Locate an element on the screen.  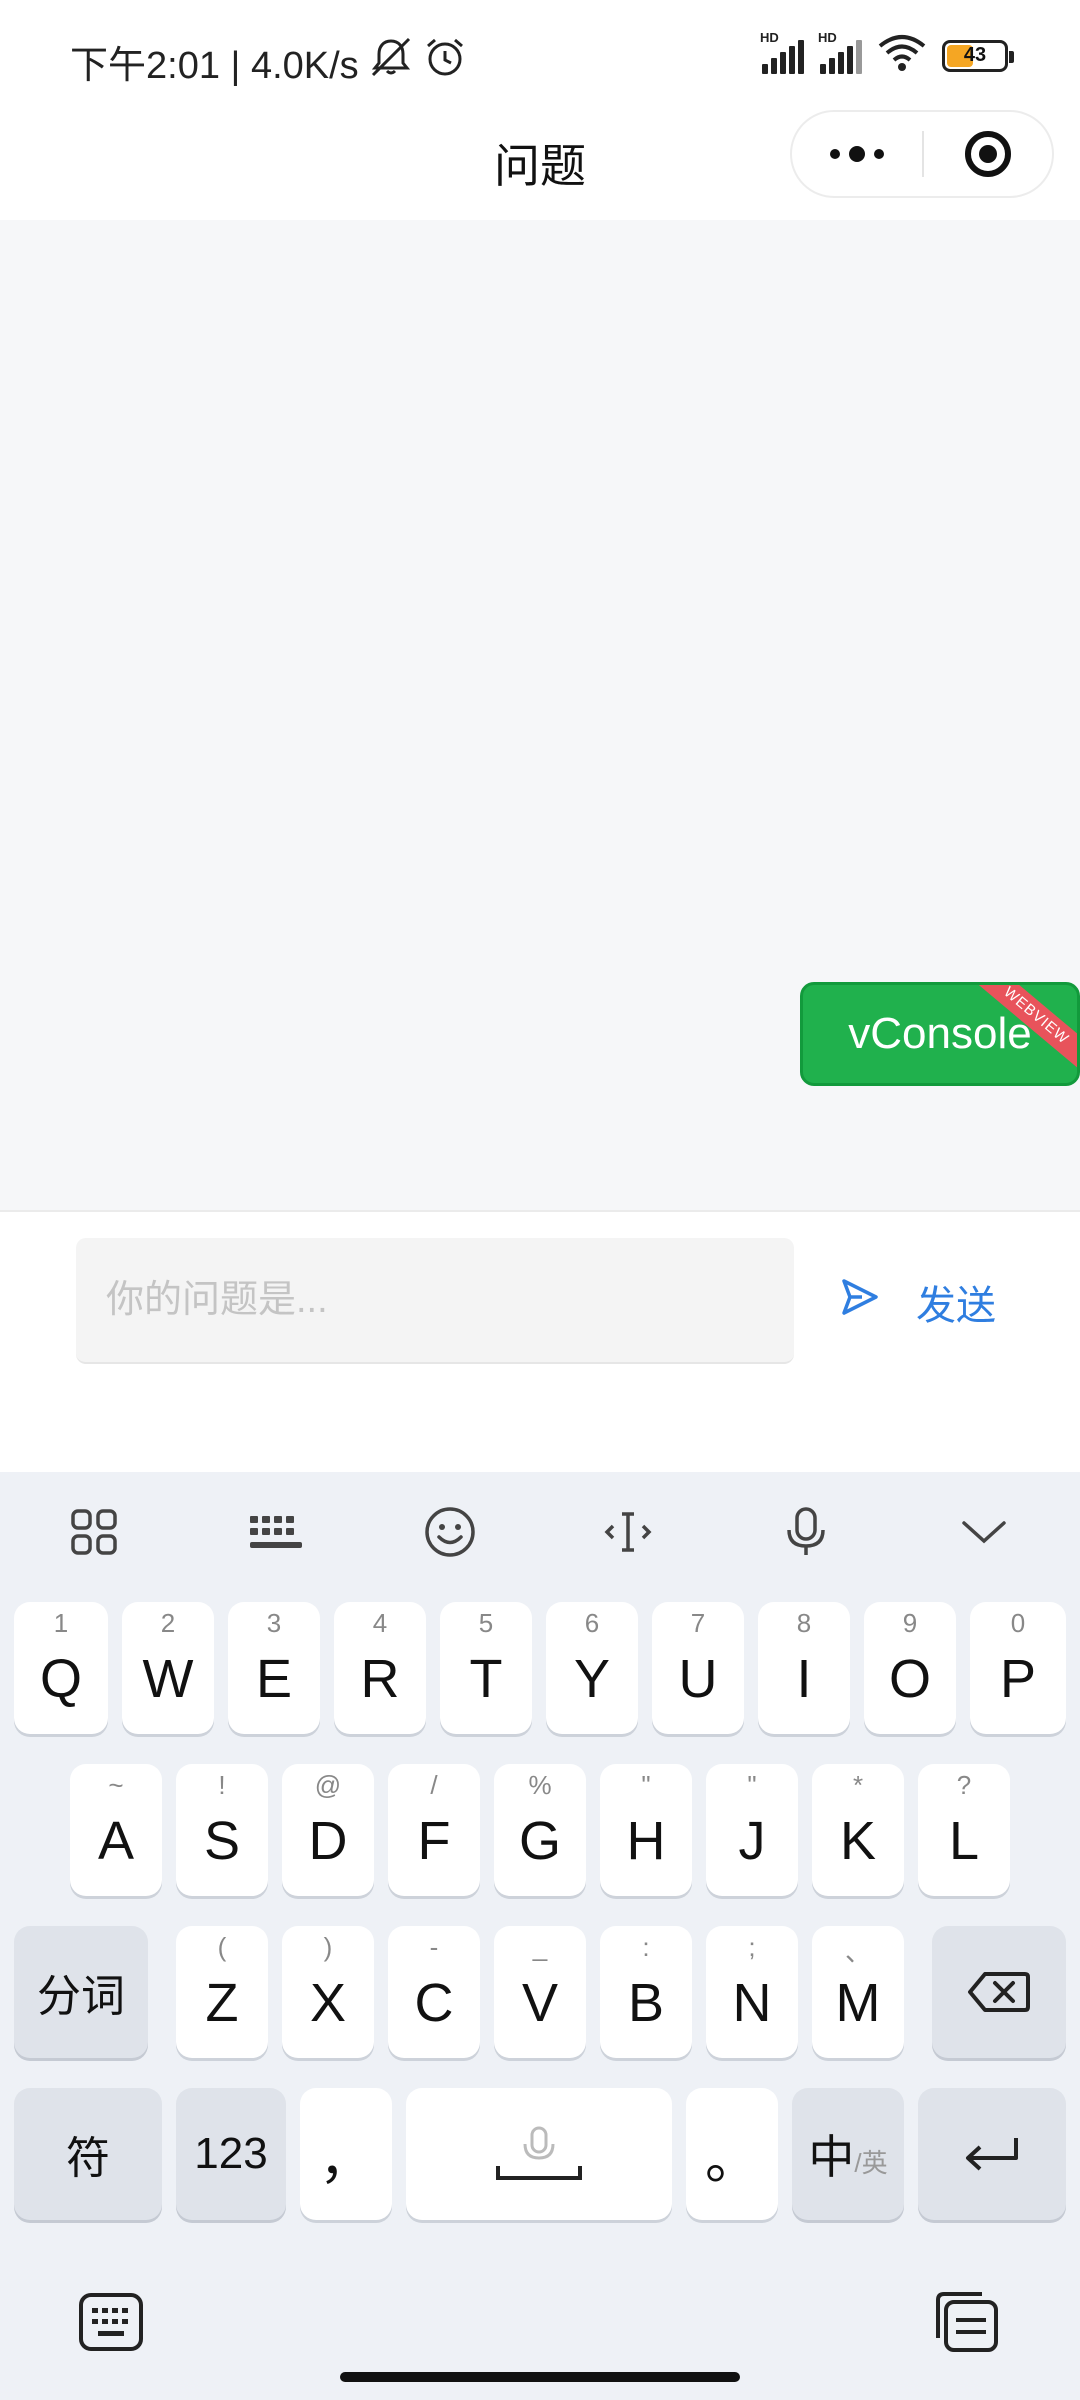
key-p: 0P is located at coordinates (1018, 1668).